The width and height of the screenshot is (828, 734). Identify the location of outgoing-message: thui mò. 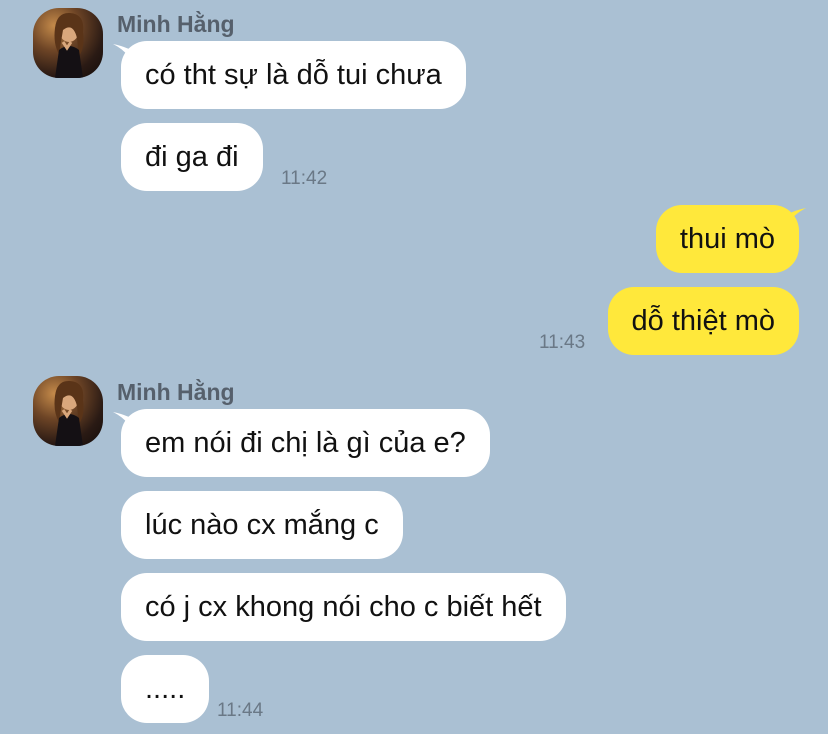
(727, 239).